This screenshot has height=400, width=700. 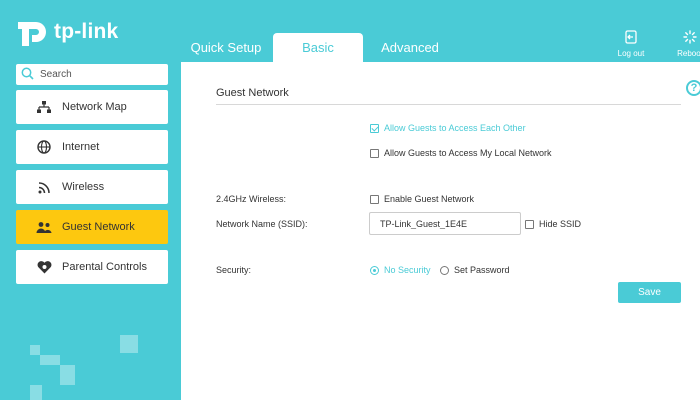 What do you see at coordinates (631, 53) in the screenshot?
I see `logout-label: Log out` at bounding box center [631, 53].